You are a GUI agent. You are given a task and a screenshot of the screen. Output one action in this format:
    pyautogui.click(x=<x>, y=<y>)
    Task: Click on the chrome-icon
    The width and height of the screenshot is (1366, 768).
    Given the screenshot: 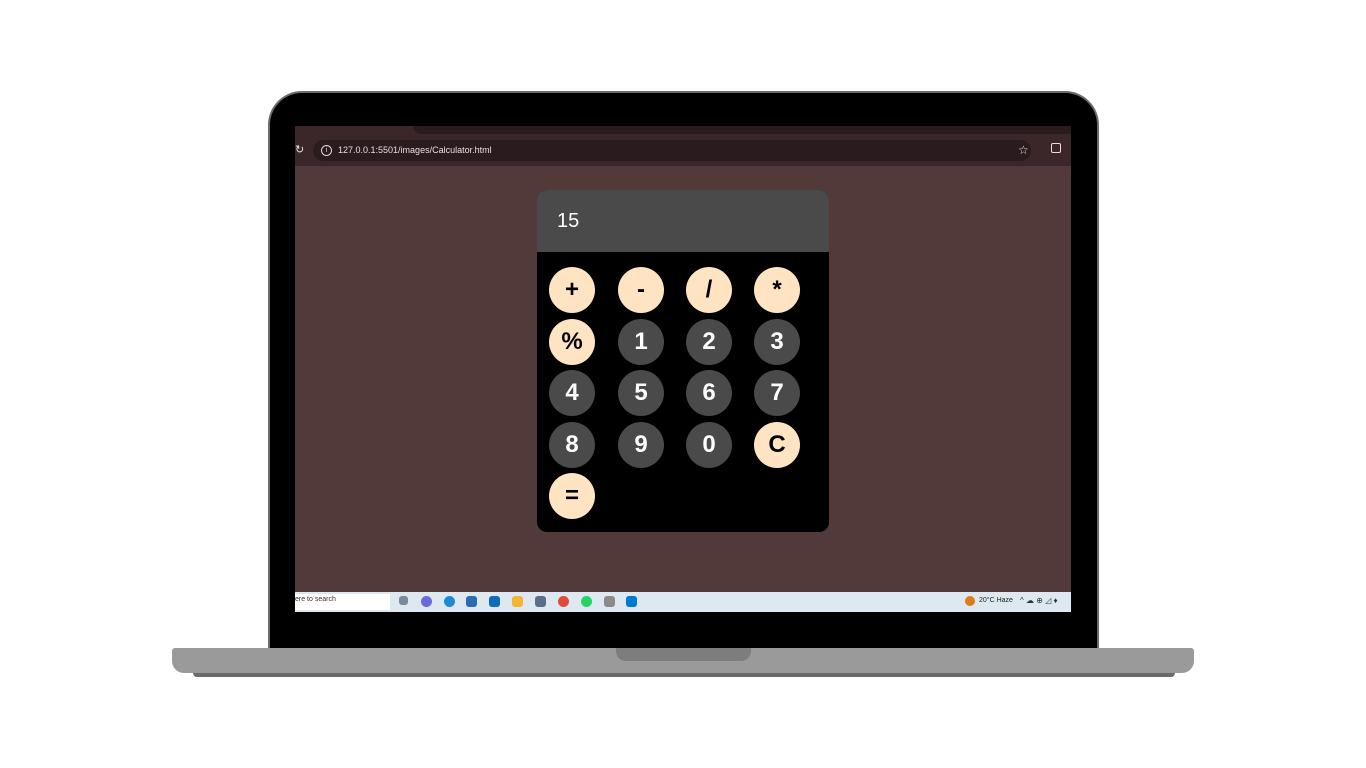 What is the action you would take?
    pyautogui.click(x=563, y=601)
    